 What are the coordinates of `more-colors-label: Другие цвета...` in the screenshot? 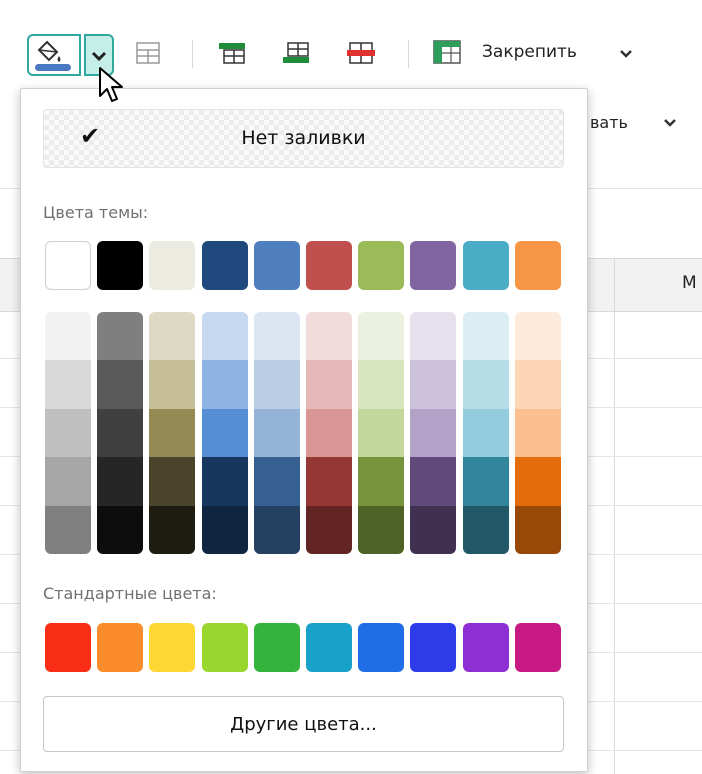 It's located at (303, 724).